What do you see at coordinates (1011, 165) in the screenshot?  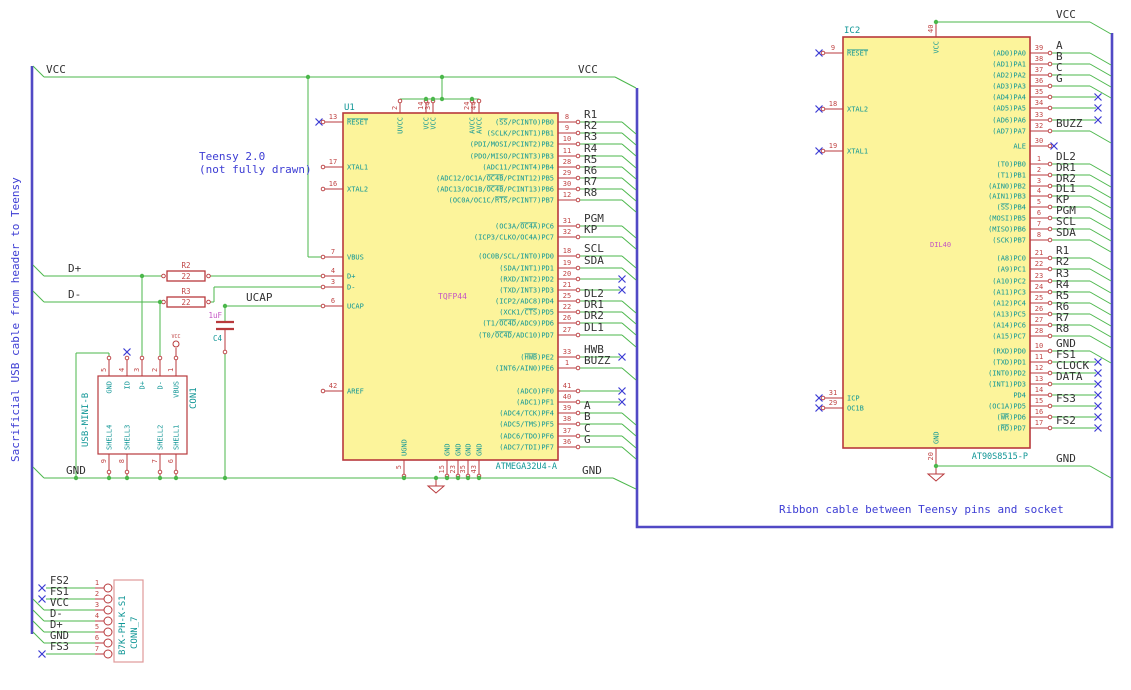 I see `pin-name: (T0)PB0` at bounding box center [1011, 165].